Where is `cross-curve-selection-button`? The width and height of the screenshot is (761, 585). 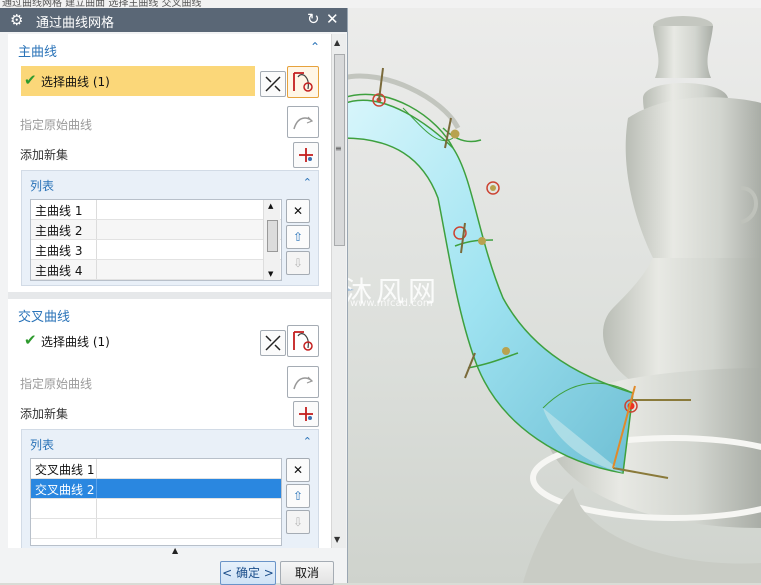
cross-curve-selection-button is located at coordinates (303, 341).